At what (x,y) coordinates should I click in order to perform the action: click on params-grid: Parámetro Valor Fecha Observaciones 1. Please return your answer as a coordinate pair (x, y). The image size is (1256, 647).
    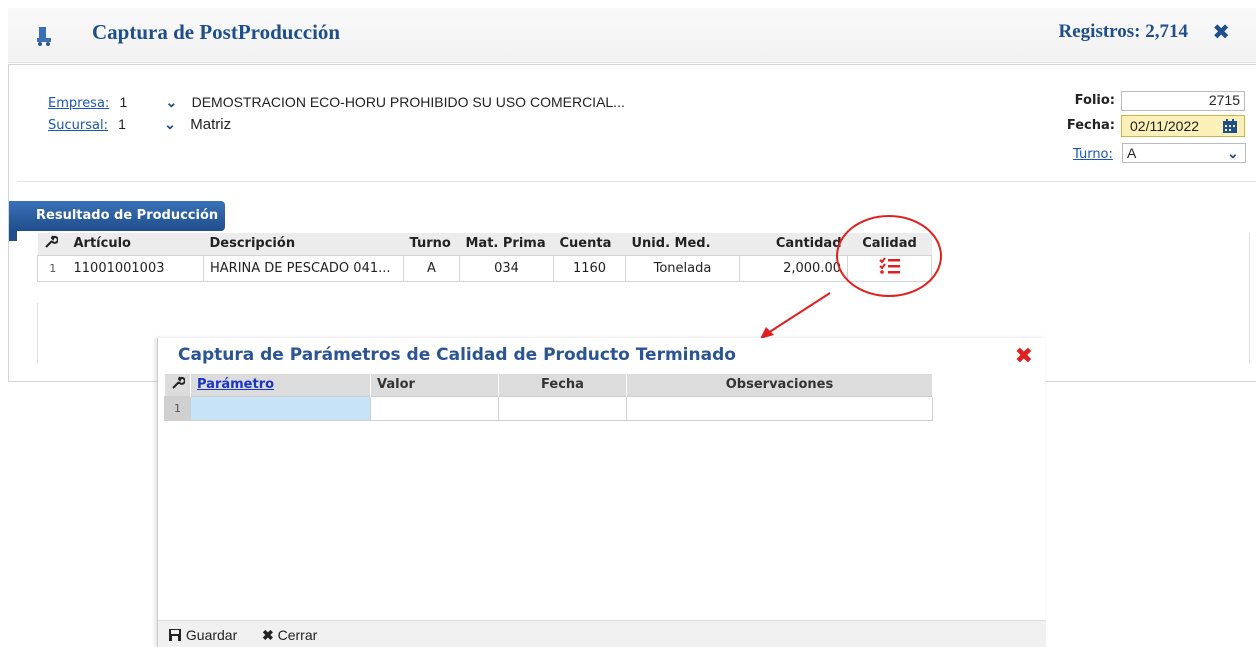
    Looking at the image, I should click on (548, 397).